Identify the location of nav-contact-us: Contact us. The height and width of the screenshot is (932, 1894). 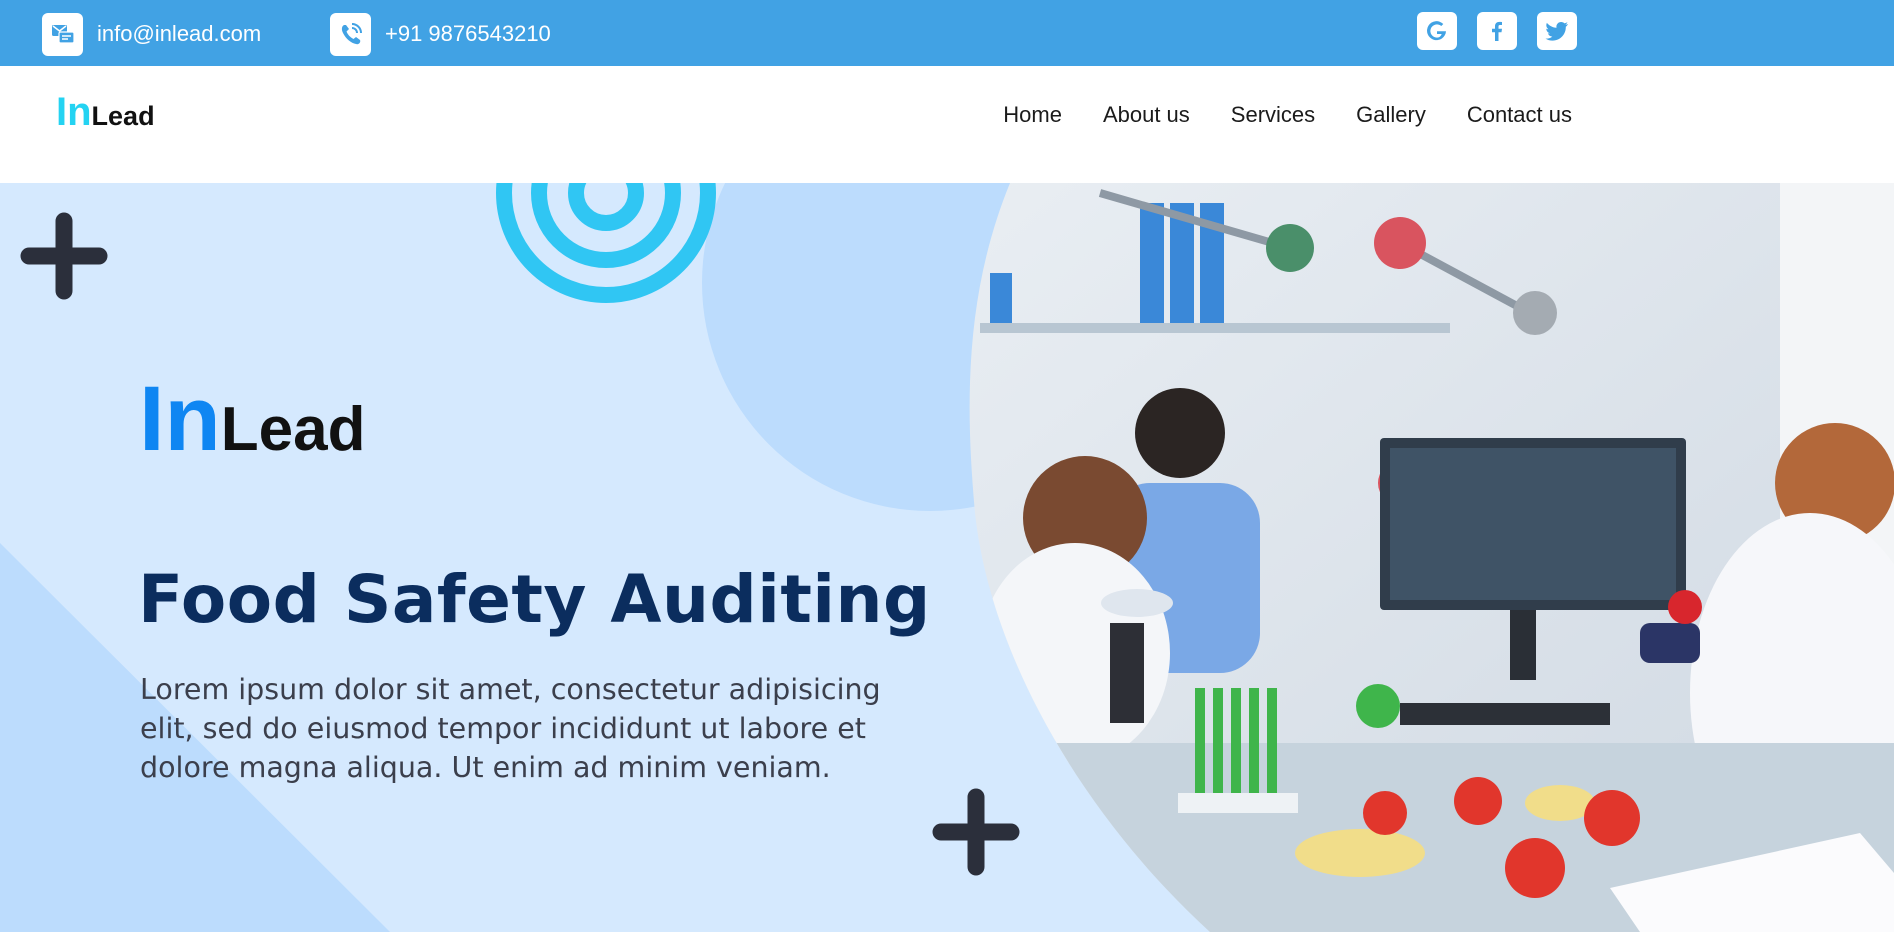
(1519, 115).